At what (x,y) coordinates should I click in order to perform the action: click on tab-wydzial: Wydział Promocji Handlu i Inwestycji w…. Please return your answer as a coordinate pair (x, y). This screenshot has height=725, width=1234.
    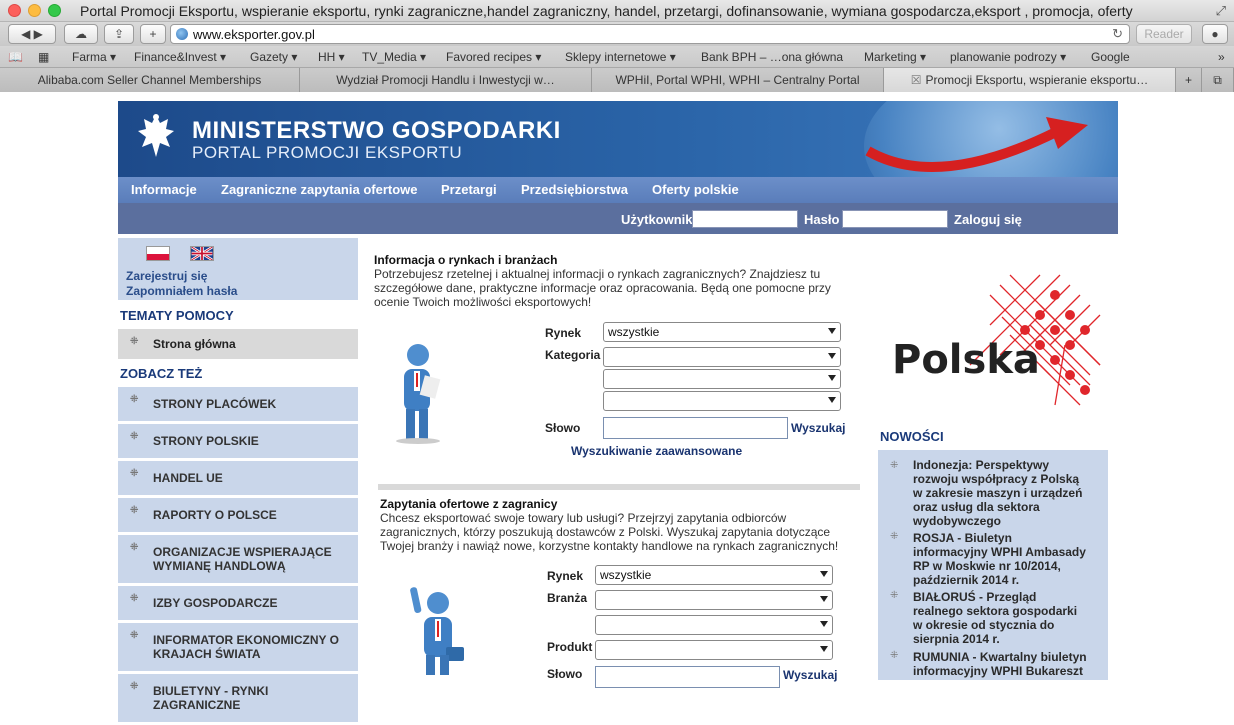
    Looking at the image, I should click on (446, 80).